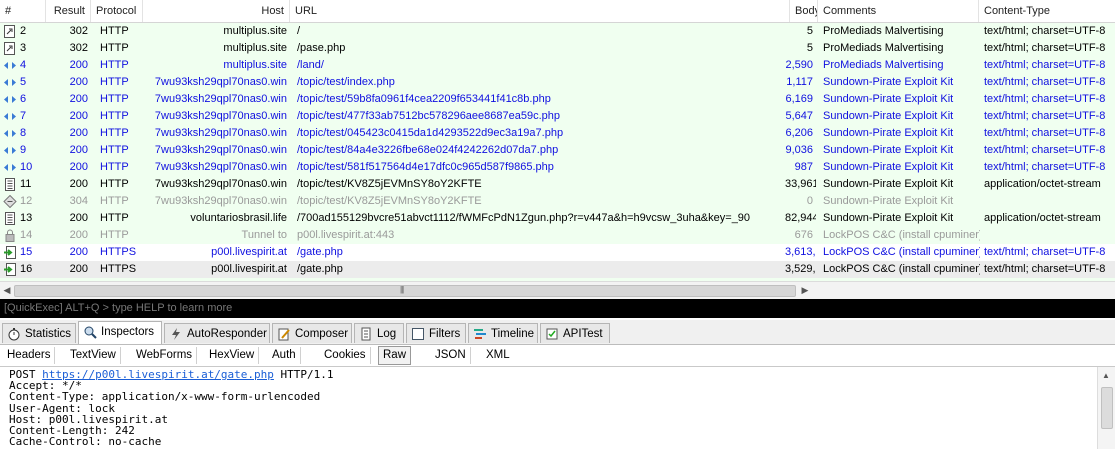 This screenshot has height=449, width=1115. Describe the element at coordinates (7, 290) in the screenshot. I see `scroll-left-icon: ◀` at that location.